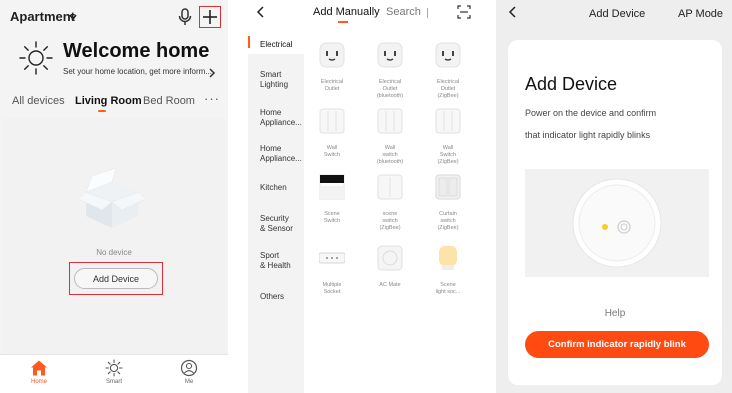 The width and height of the screenshot is (732, 393). I want to click on nav-smart: Smart, so click(114, 372).